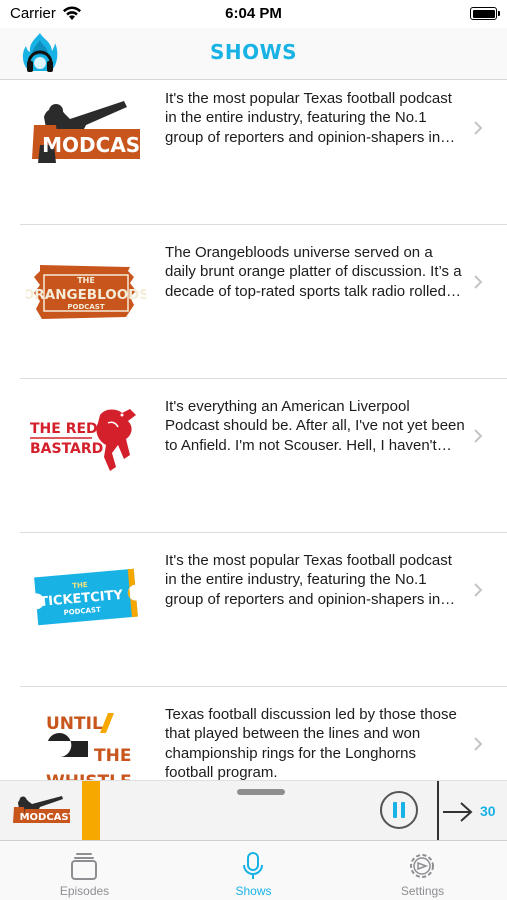 This screenshot has width=507, height=900. I want to click on svg-text: WHISTLE, so click(89, 776).